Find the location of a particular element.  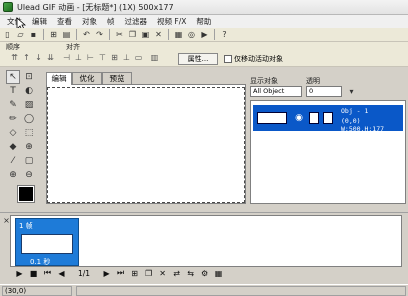

undo-icon: ↶ is located at coordinates (86, 34).